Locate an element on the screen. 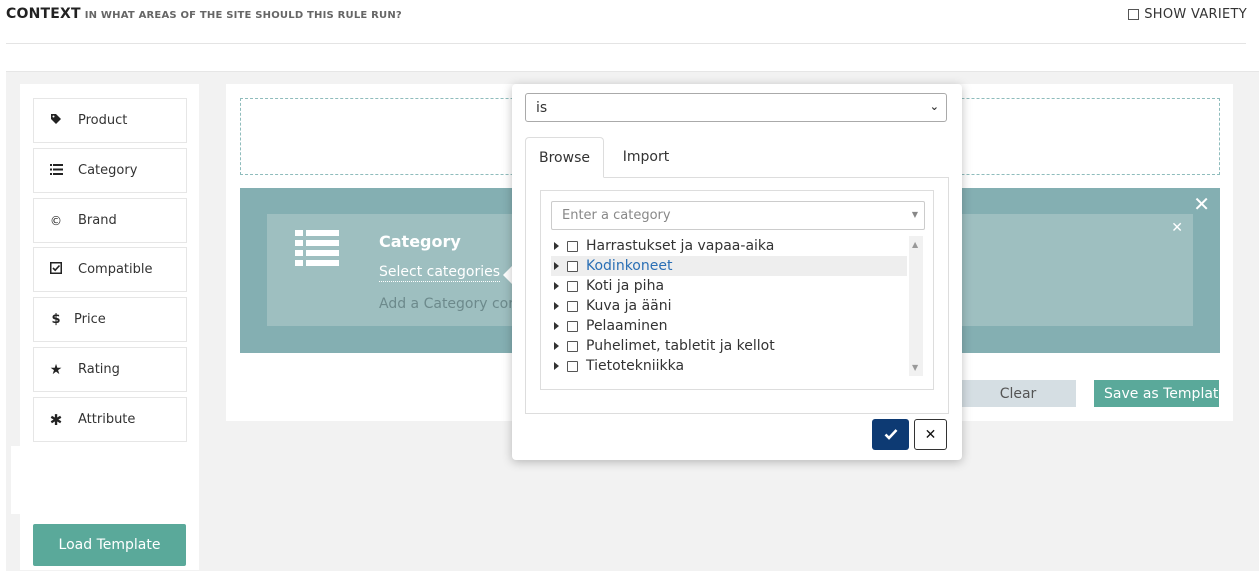 The width and height of the screenshot is (1259, 571). clear-button: Clear is located at coordinates (1018, 393).